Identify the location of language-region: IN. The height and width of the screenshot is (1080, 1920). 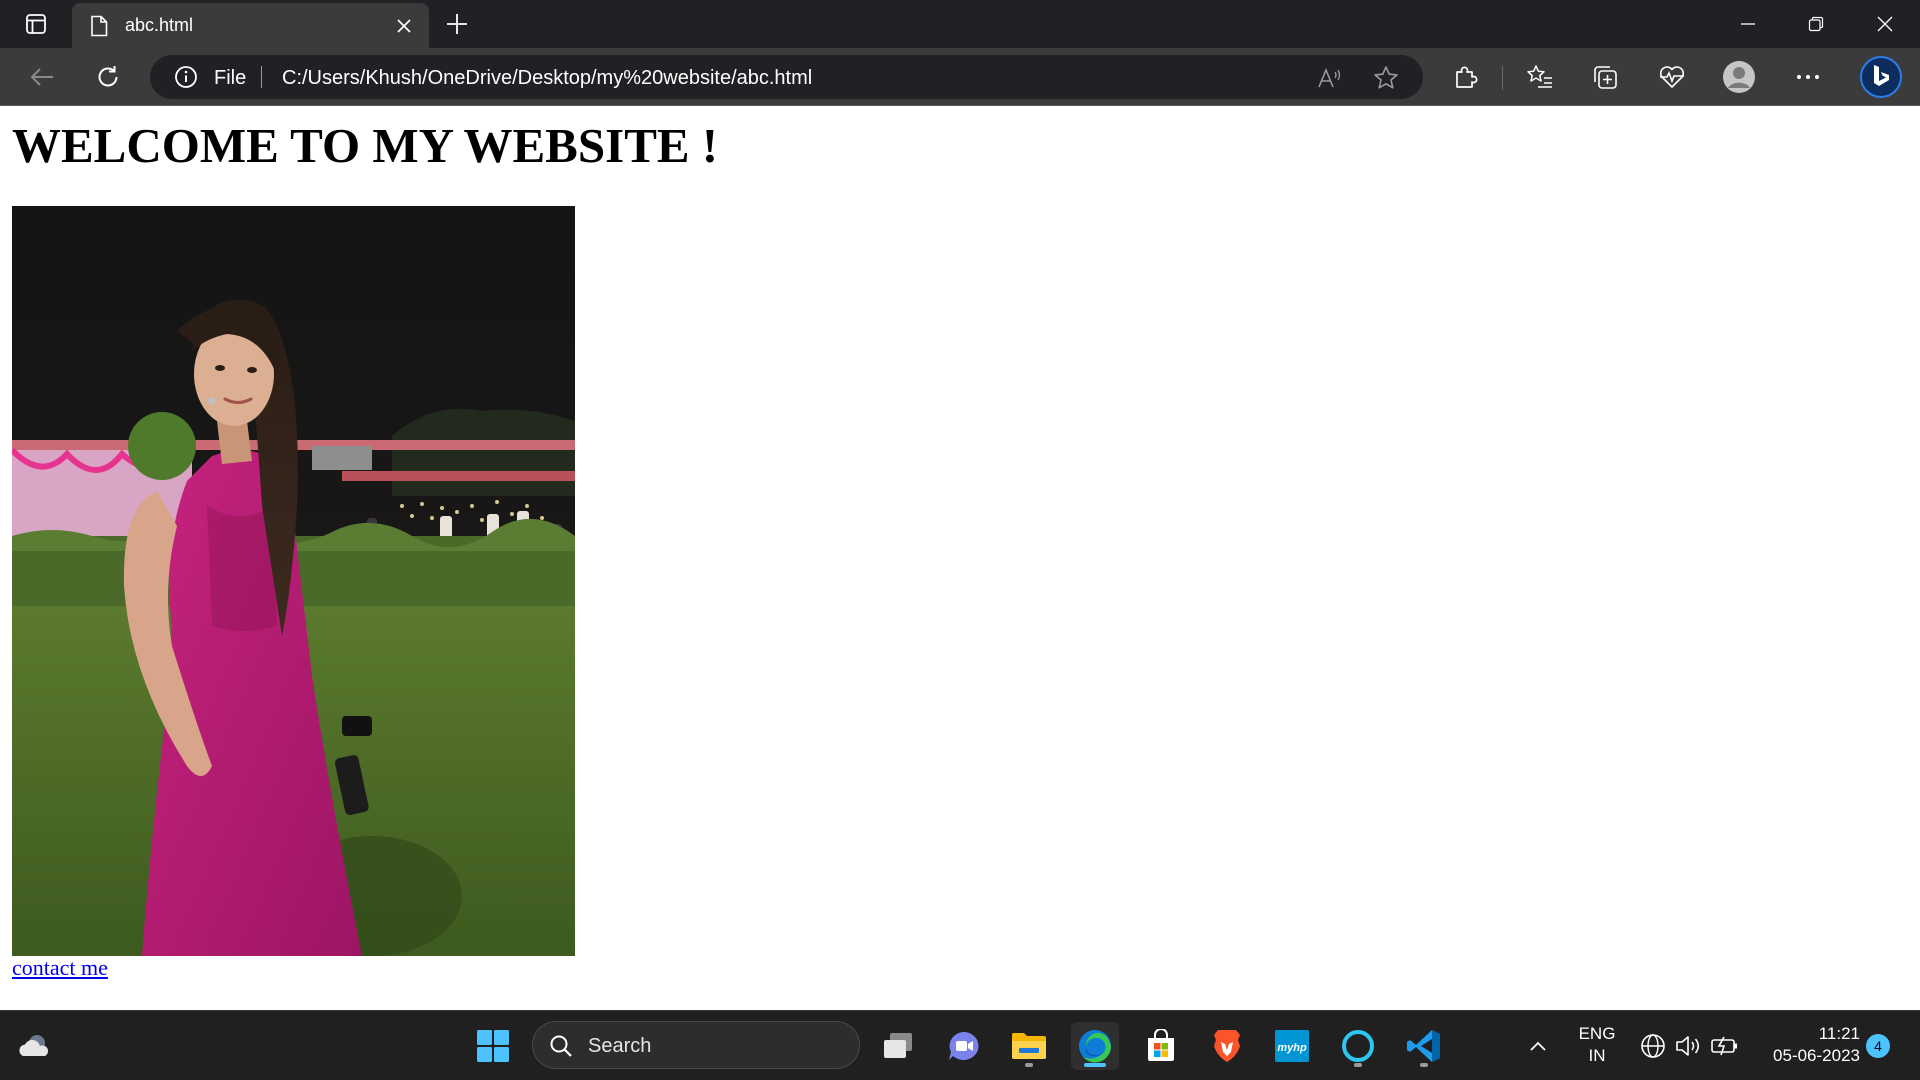
(1597, 1055).